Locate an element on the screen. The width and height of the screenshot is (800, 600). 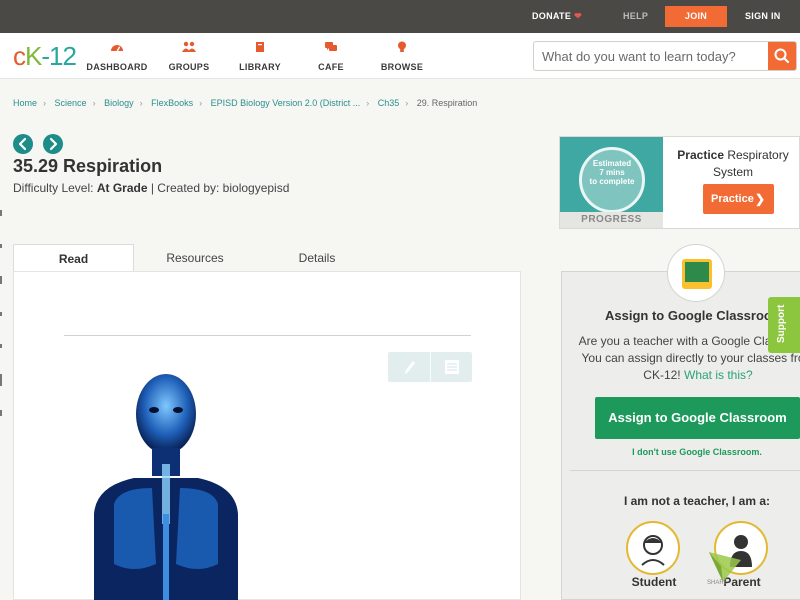
sign-in-link: SIGN IN is located at coordinates (763, 16).